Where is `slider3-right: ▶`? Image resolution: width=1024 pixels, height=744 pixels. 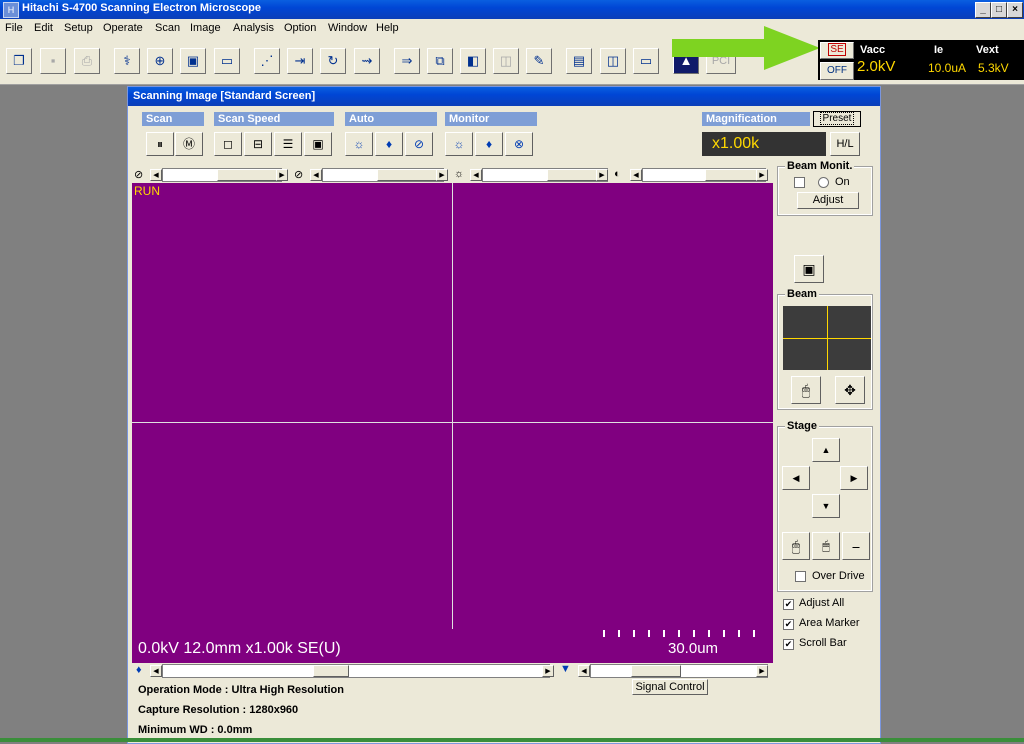 slider3-right: ▶ is located at coordinates (602, 175).